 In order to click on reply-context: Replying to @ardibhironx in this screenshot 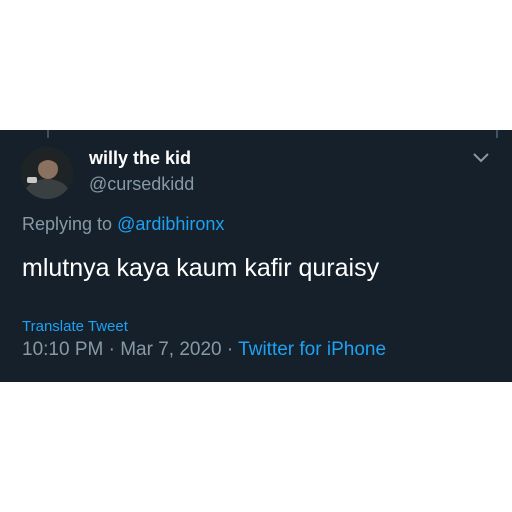, I will do `click(123, 224)`.